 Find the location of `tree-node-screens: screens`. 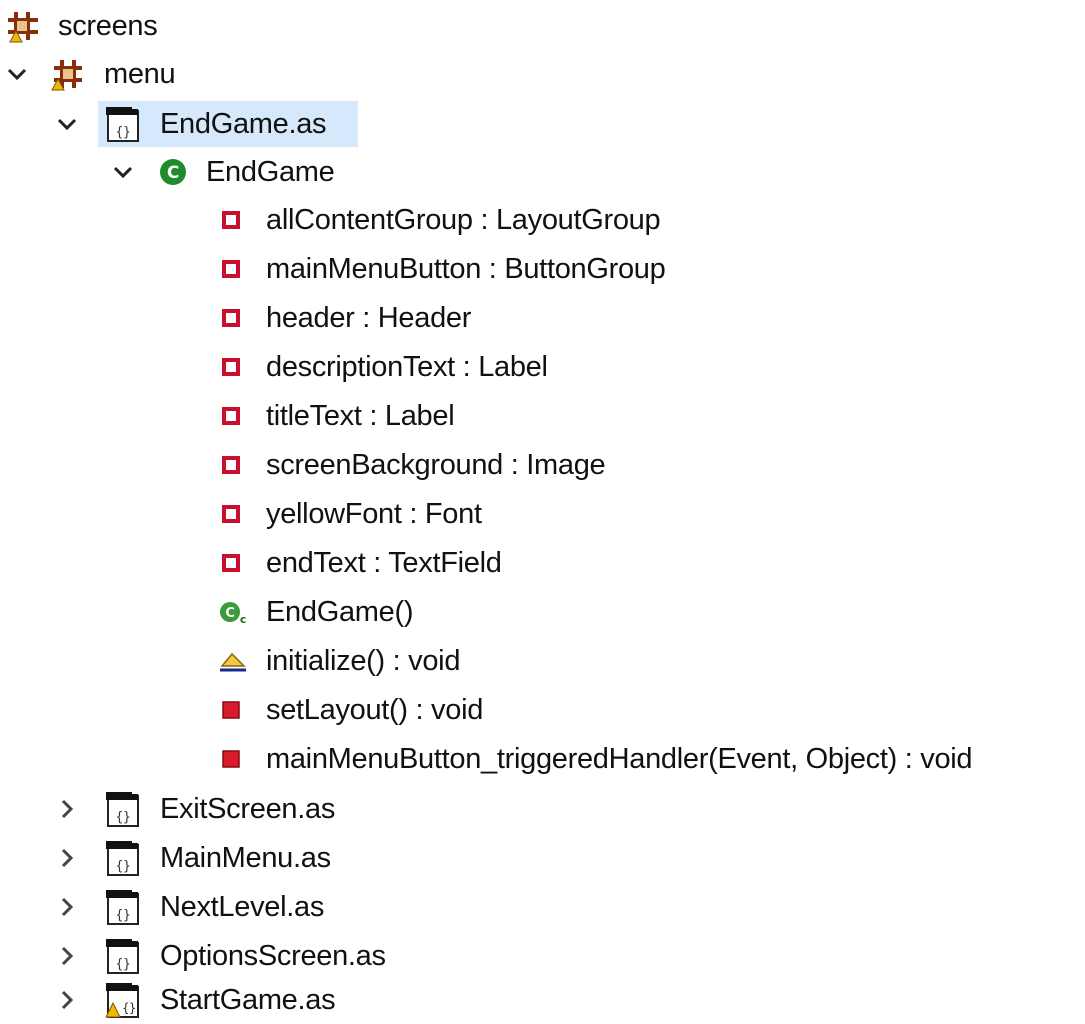

tree-node-screens: screens is located at coordinates (82, 26).